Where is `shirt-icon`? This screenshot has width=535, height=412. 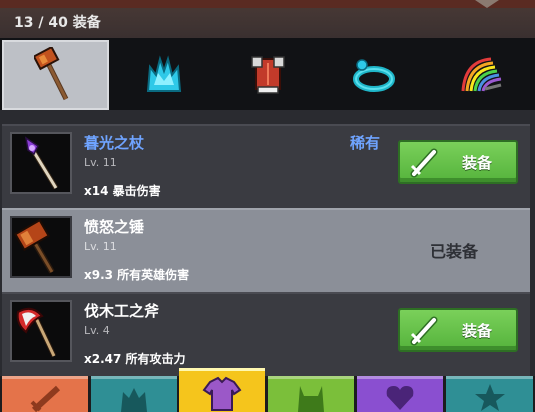
shirt-icon is located at coordinates (222, 393).